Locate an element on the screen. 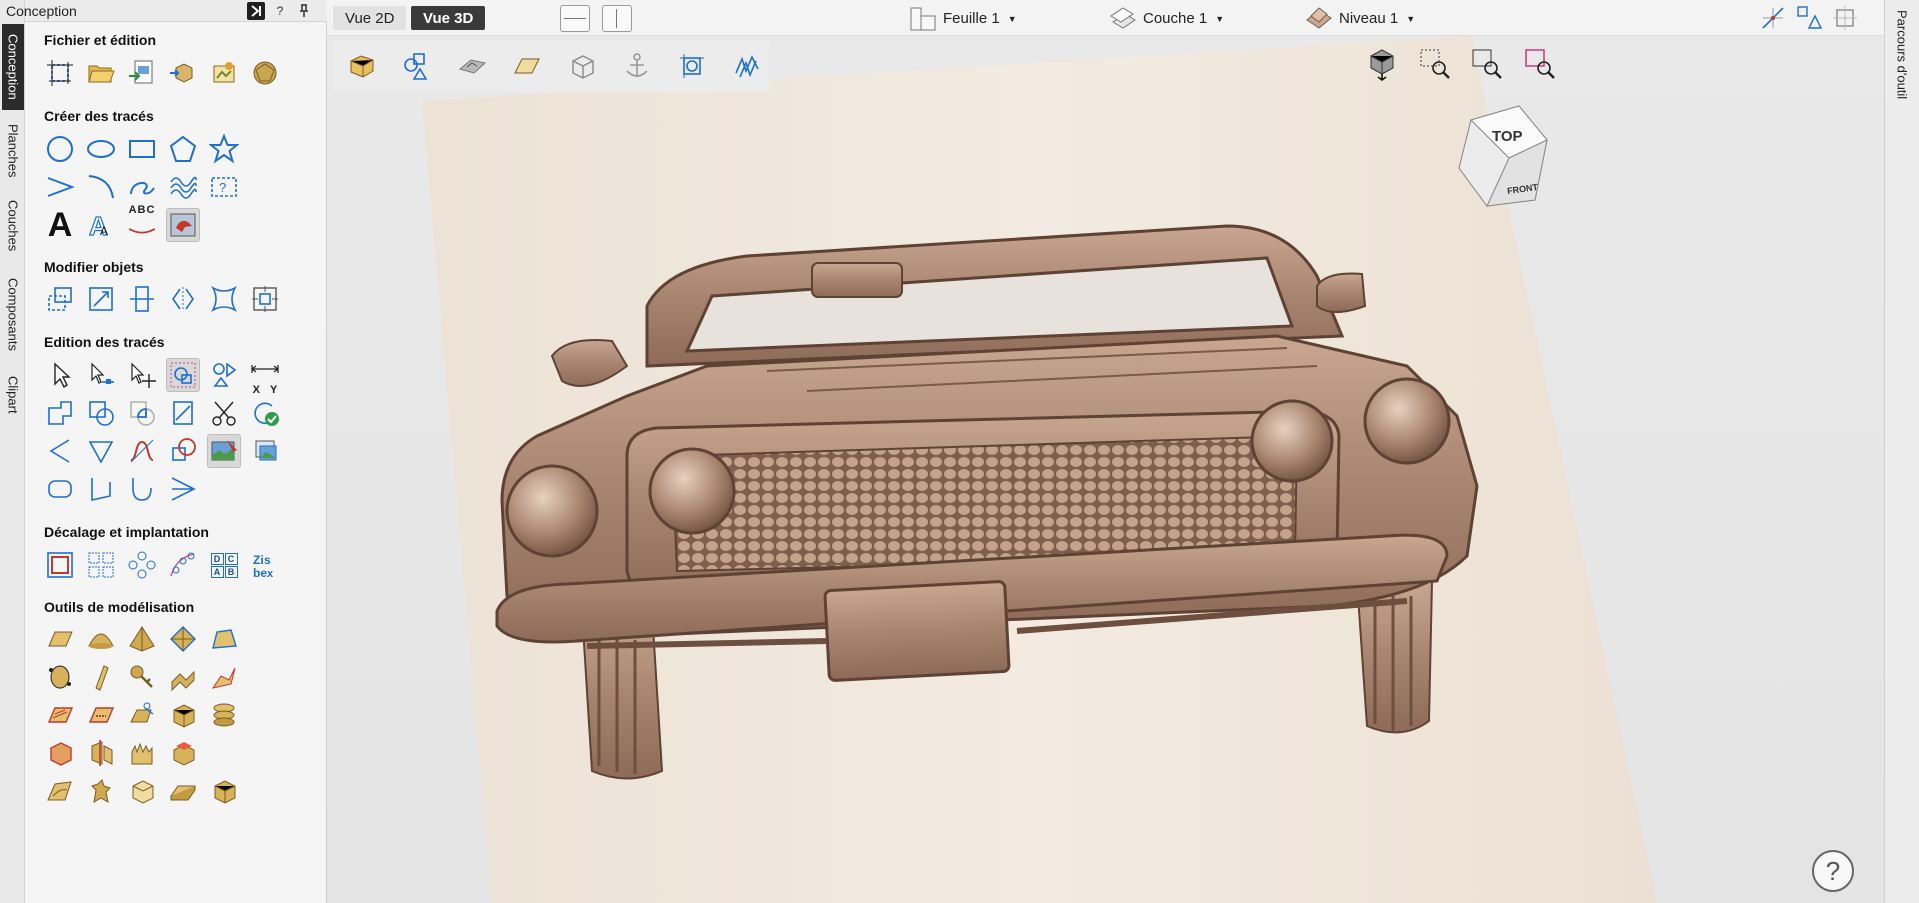 This screenshot has width=1919, height=903. tab-composants: Composants is located at coordinates (13, 314).